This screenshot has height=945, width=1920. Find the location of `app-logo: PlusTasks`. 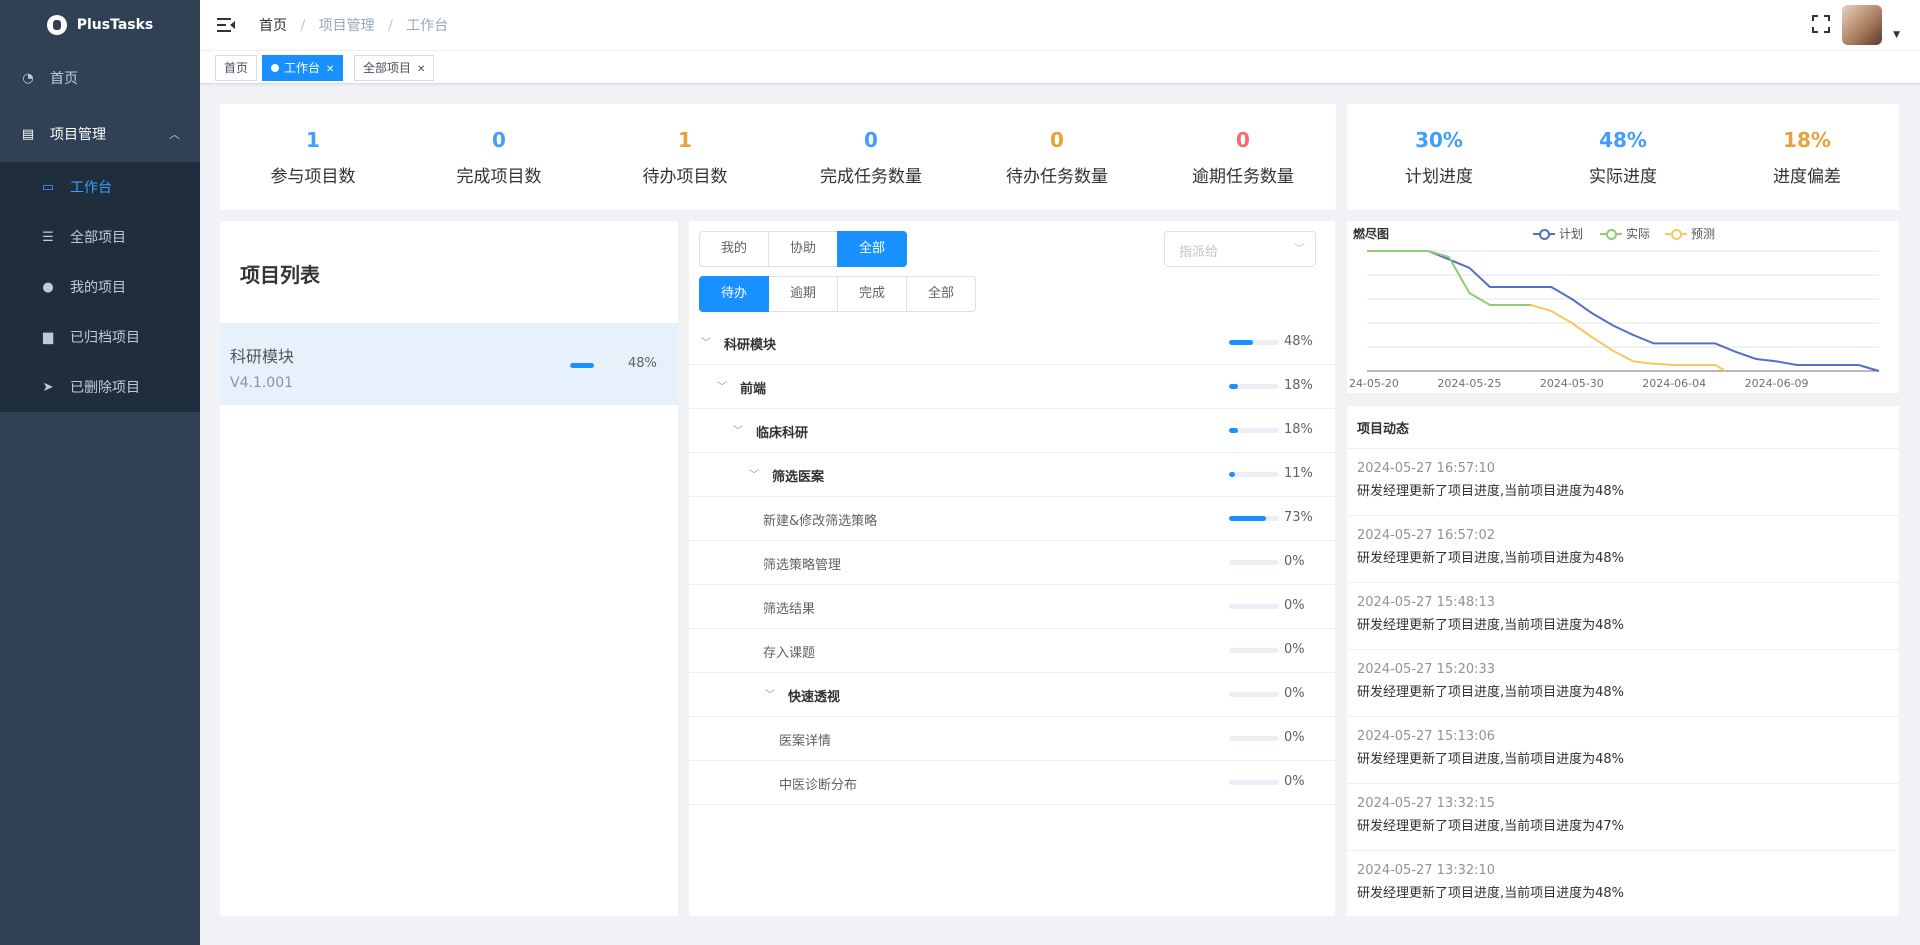

app-logo: PlusTasks is located at coordinates (100, 25).